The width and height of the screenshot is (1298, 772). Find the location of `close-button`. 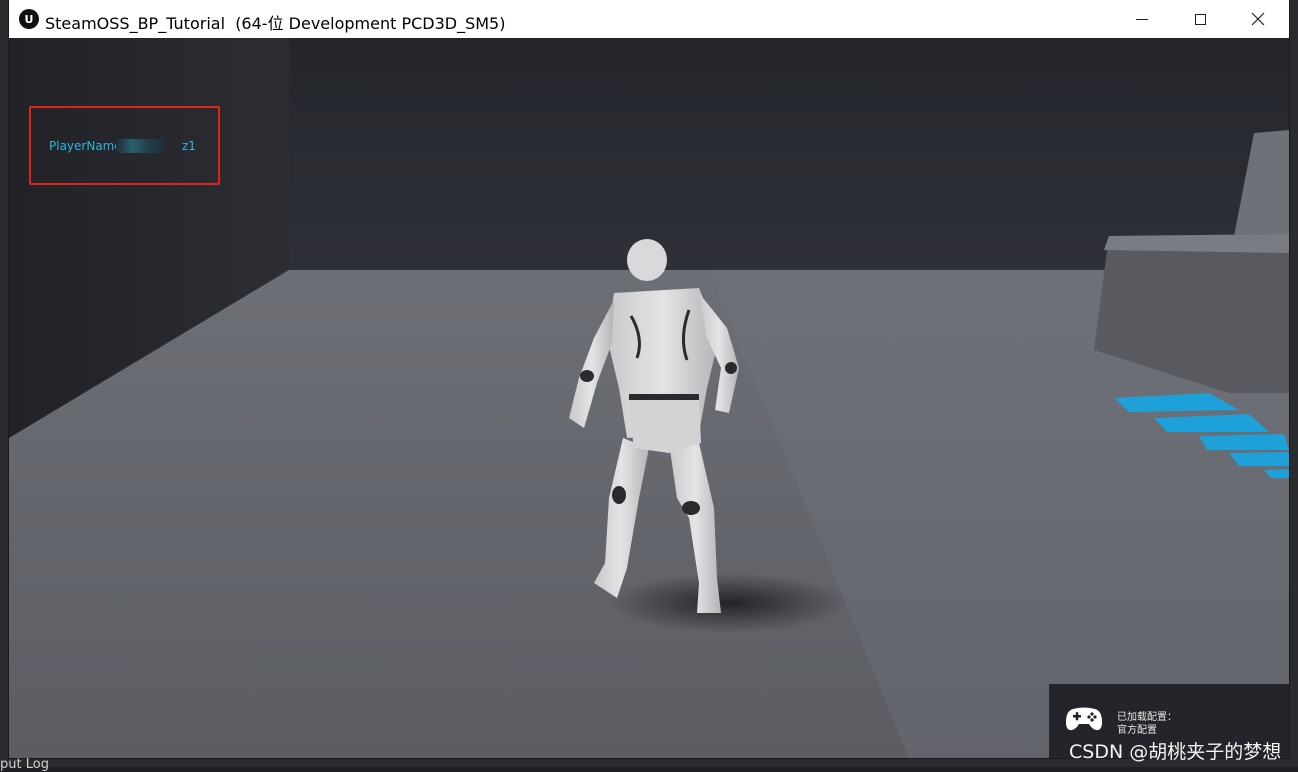

close-button is located at coordinates (1258, 19).